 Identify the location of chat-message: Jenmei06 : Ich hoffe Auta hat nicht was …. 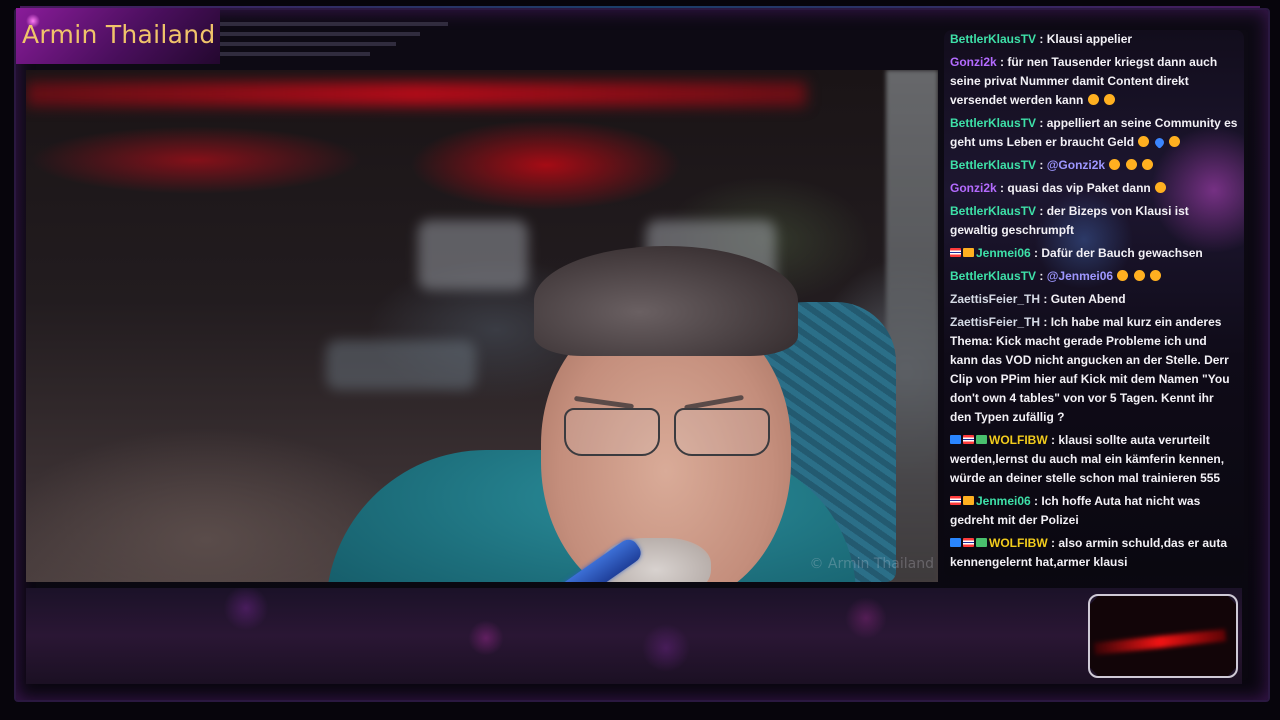
(1094, 511).